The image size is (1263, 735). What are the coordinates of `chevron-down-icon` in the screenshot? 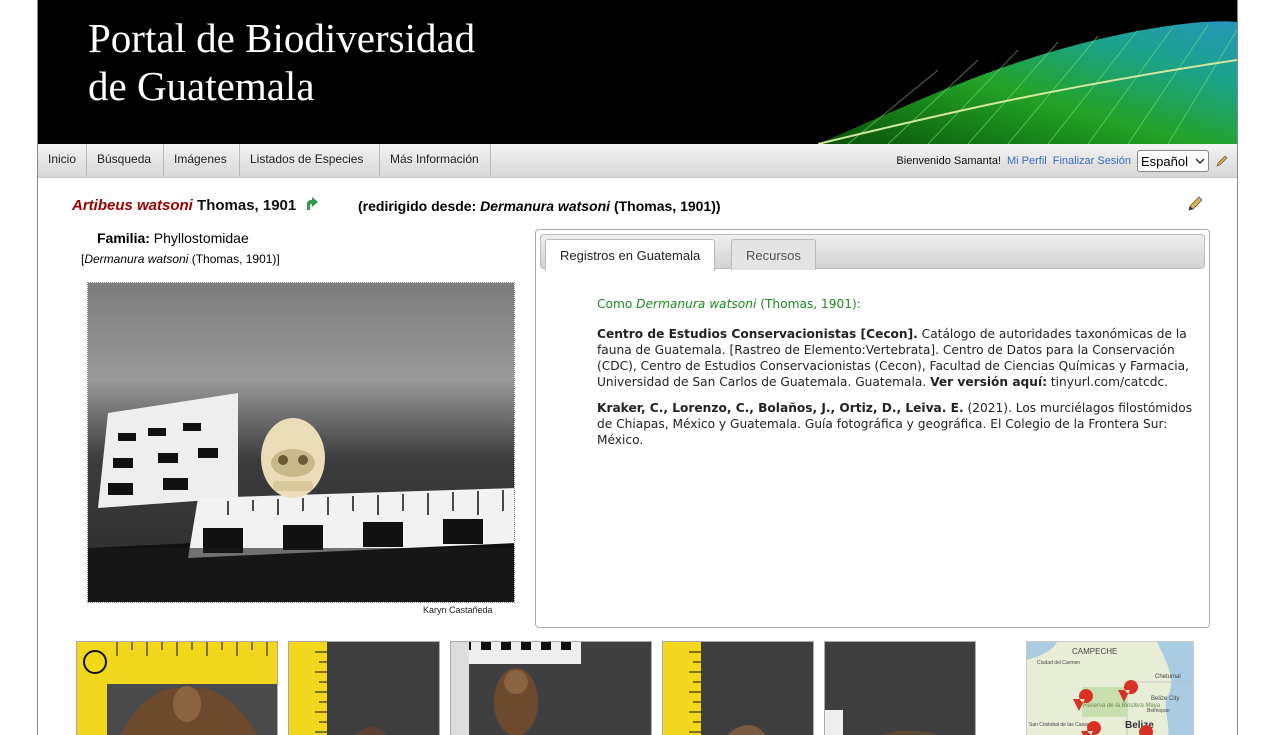 It's located at (1200, 161).